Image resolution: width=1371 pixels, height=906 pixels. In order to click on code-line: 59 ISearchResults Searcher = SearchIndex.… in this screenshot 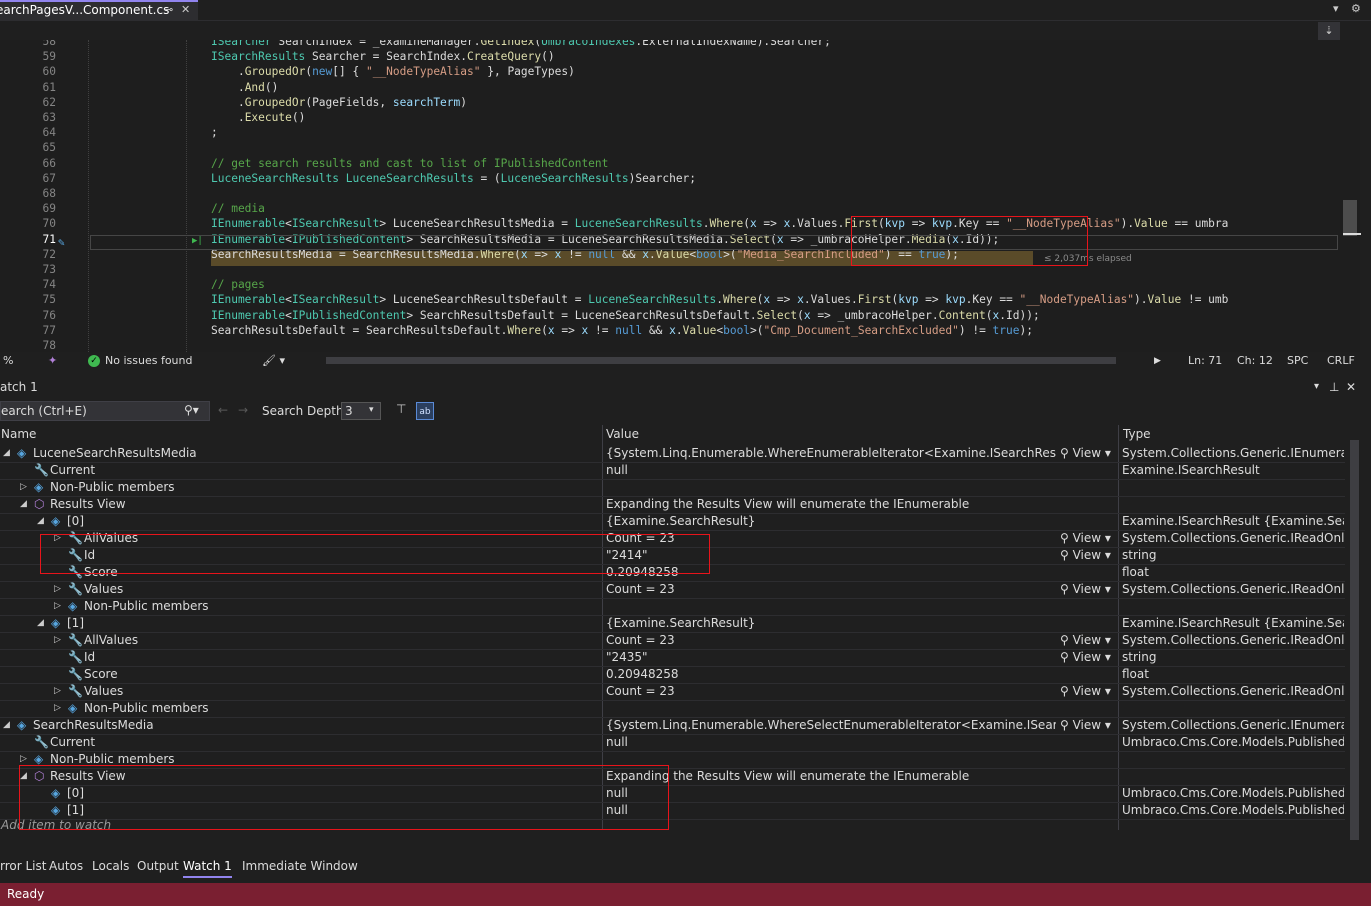, I will do `click(670, 56)`.